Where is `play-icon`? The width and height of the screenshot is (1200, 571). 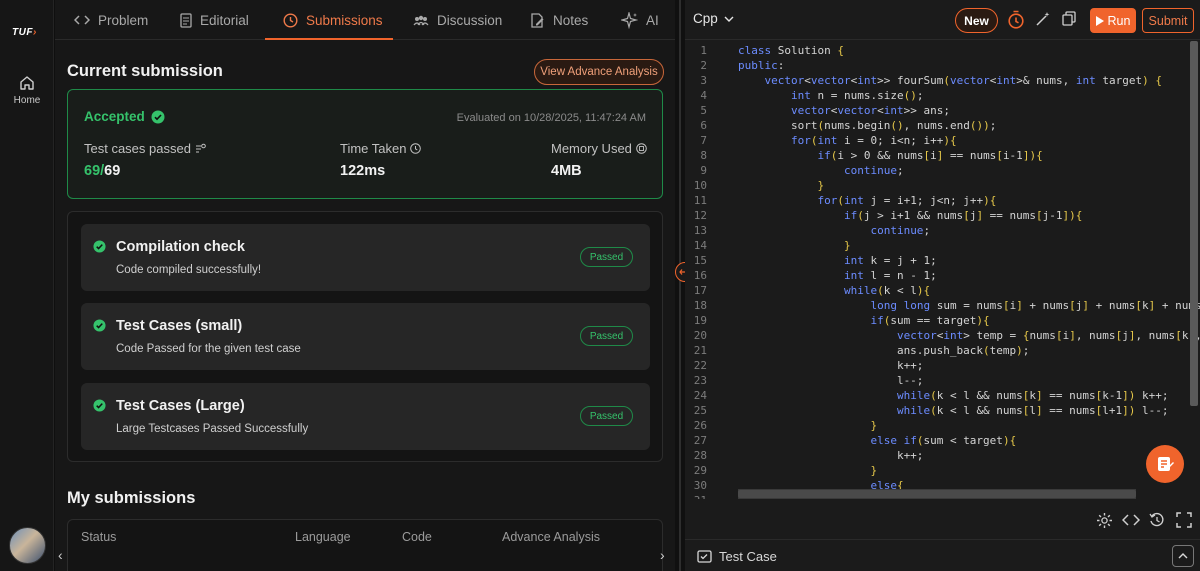 play-icon is located at coordinates (1099, 20).